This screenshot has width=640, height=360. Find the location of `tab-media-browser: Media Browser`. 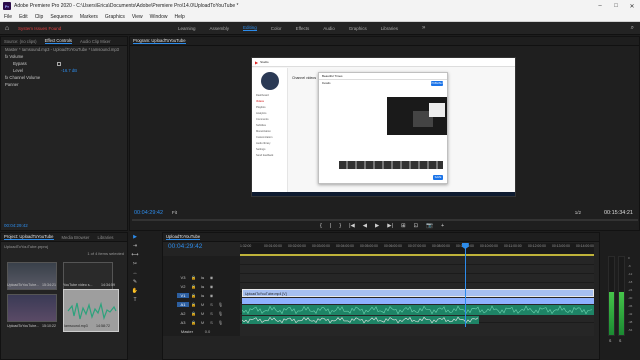

tab-media-browser: Media Browser is located at coordinates (76, 237).